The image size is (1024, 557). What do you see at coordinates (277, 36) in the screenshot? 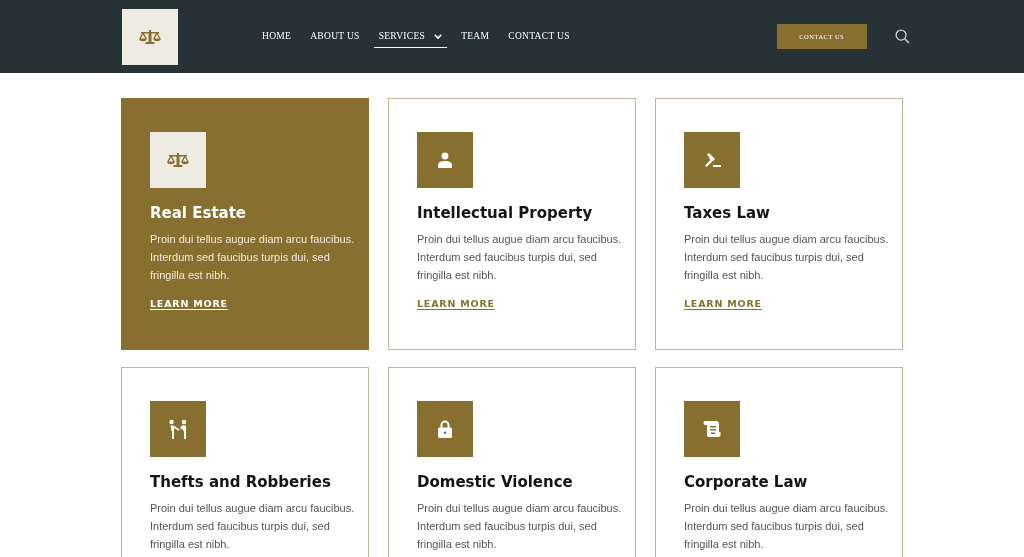
I see `nav-link: HOME` at bounding box center [277, 36].